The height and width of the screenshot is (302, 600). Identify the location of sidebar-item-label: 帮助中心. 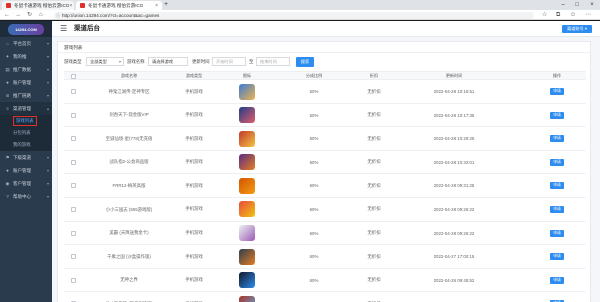
(22, 196).